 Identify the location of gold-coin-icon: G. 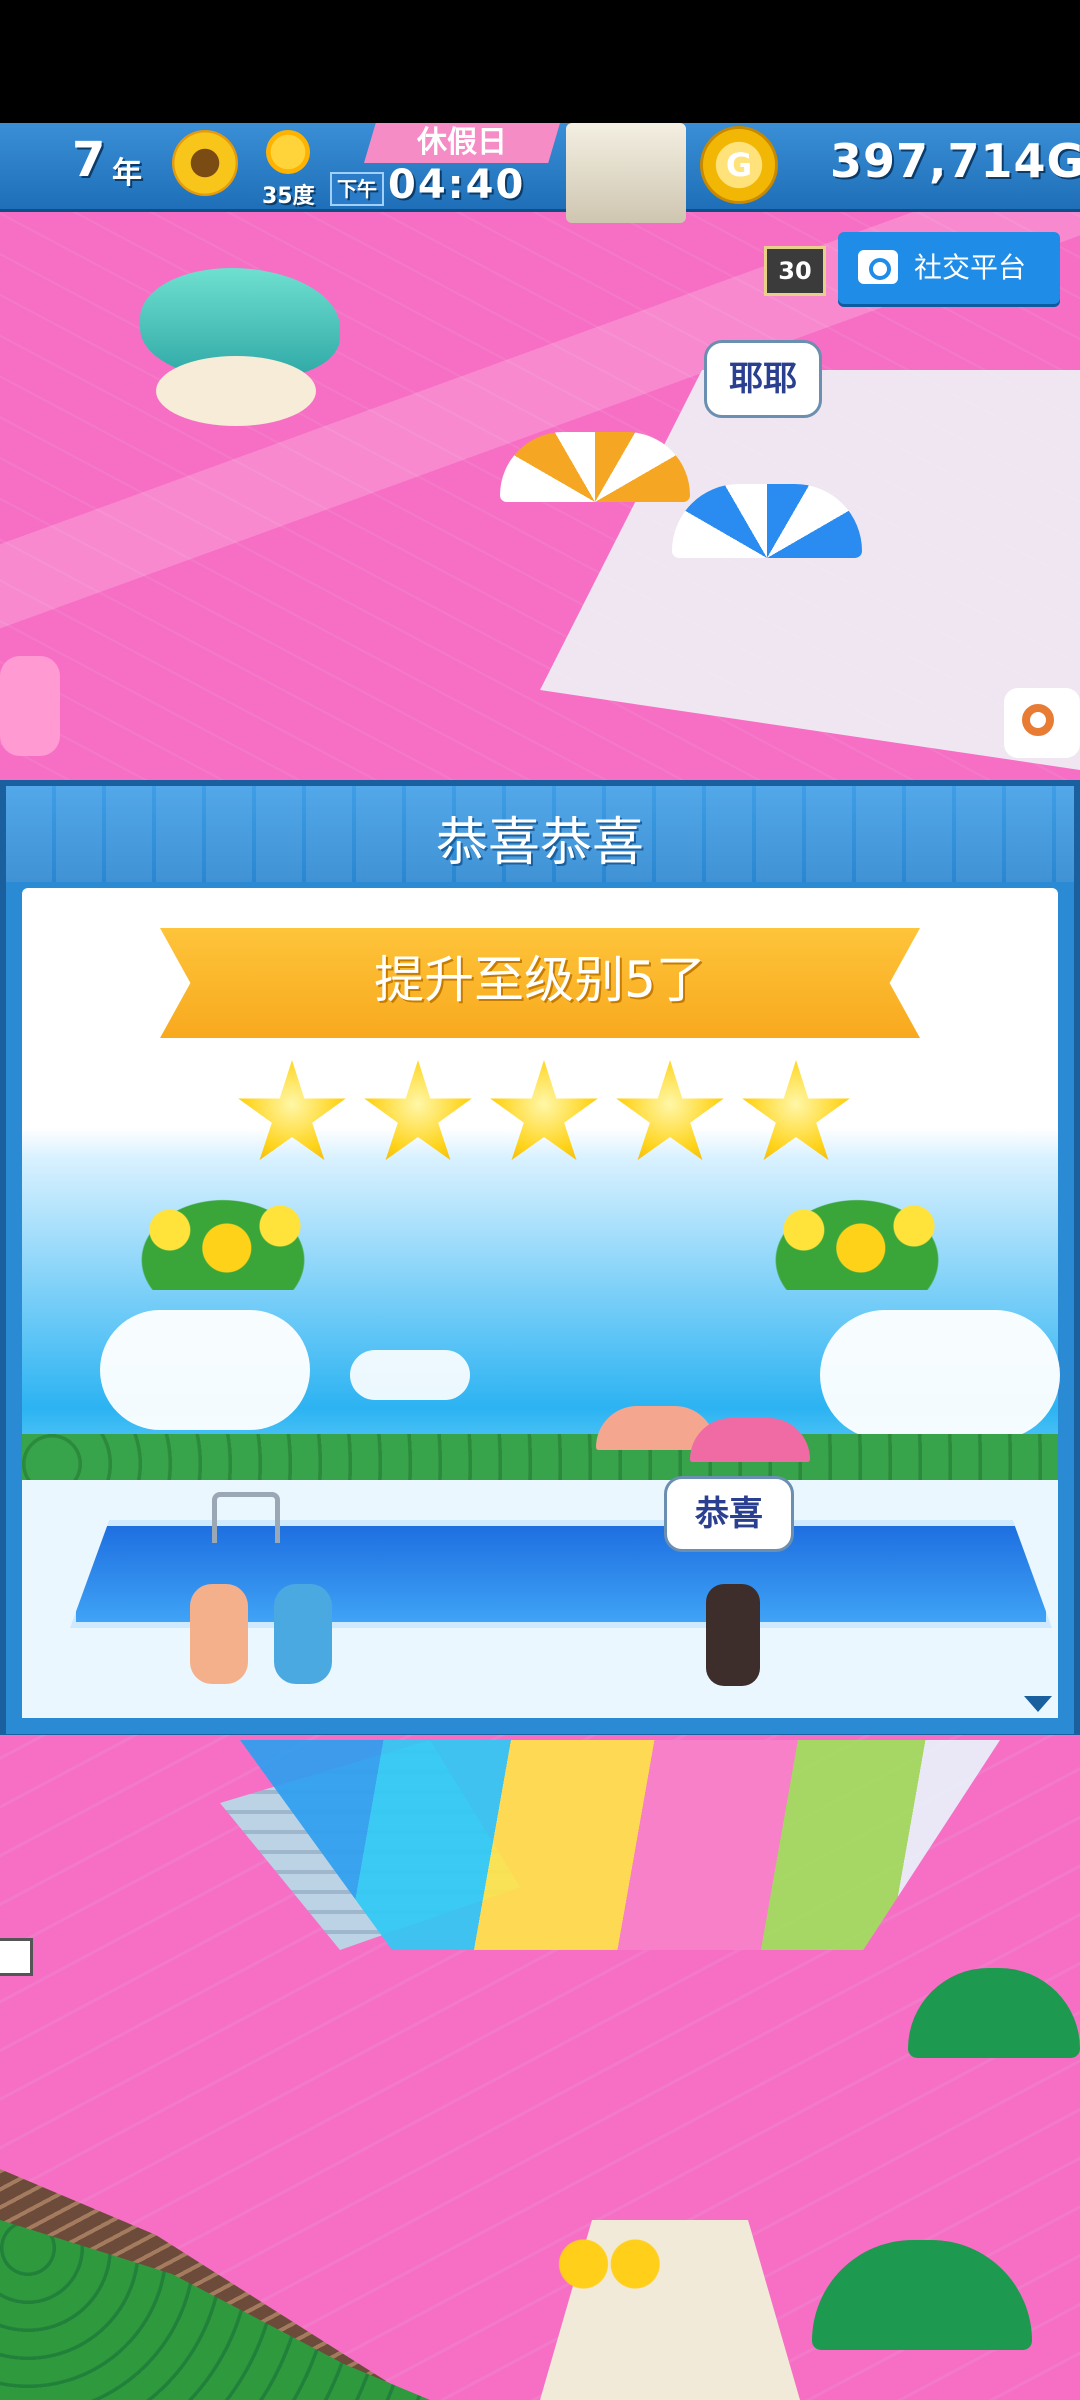
(739, 165).